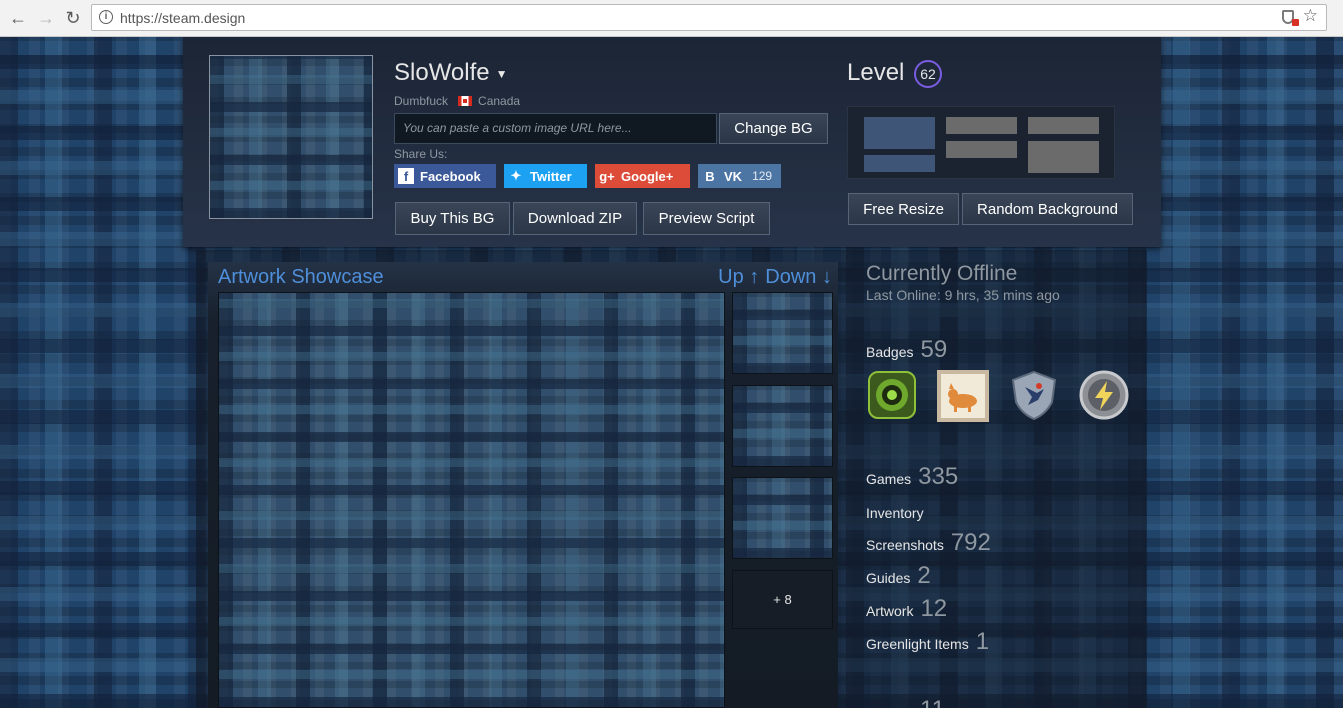  I want to click on twitter-icon: ✦, so click(516, 175).